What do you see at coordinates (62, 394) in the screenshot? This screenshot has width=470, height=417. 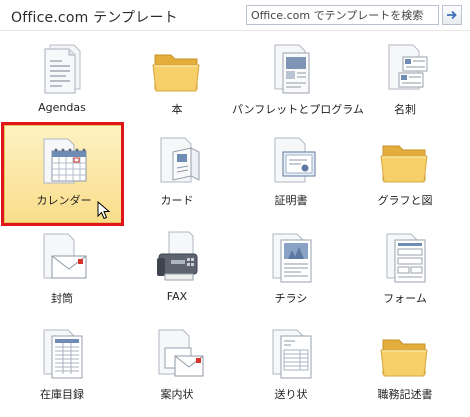 I see `category-label: 在庫目録` at bounding box center [62, 394].